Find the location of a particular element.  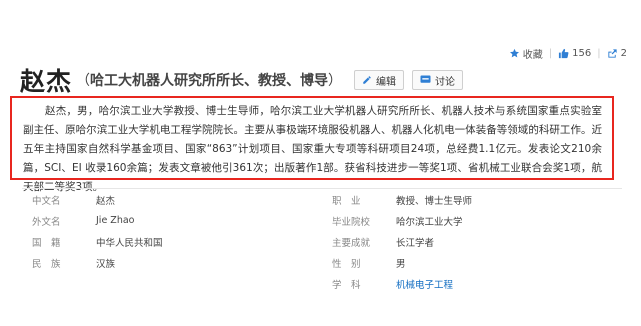

info-key: 主要成就 is located at coordinates (351, 243).